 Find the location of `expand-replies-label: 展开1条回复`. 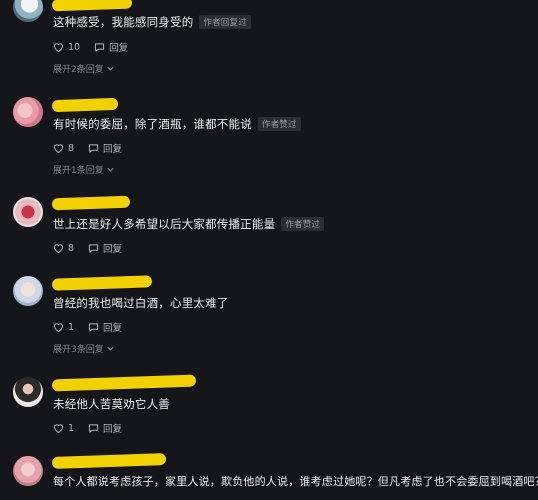

expand-replies-label: 展开1条回复 is located at coordinates (78, 171).